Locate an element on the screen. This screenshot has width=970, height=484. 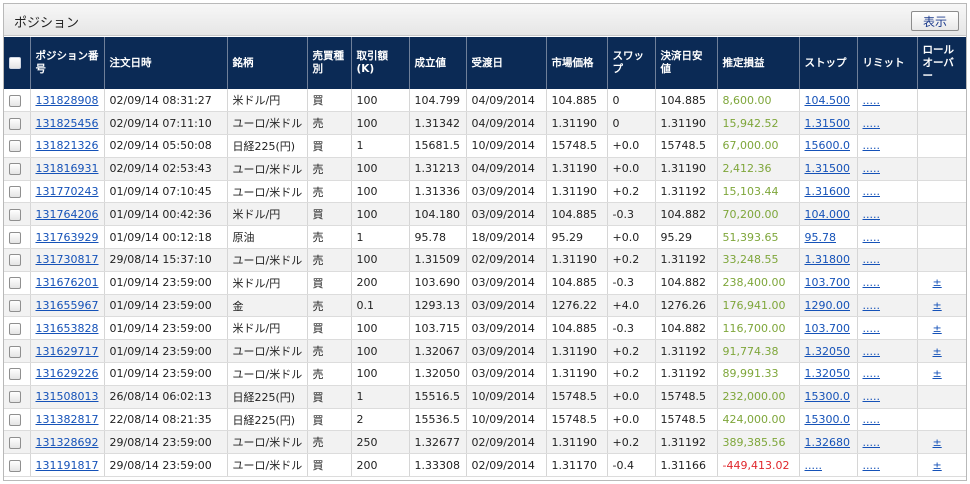
cell-stop: 104.000 is located at coordinates (828, 214).